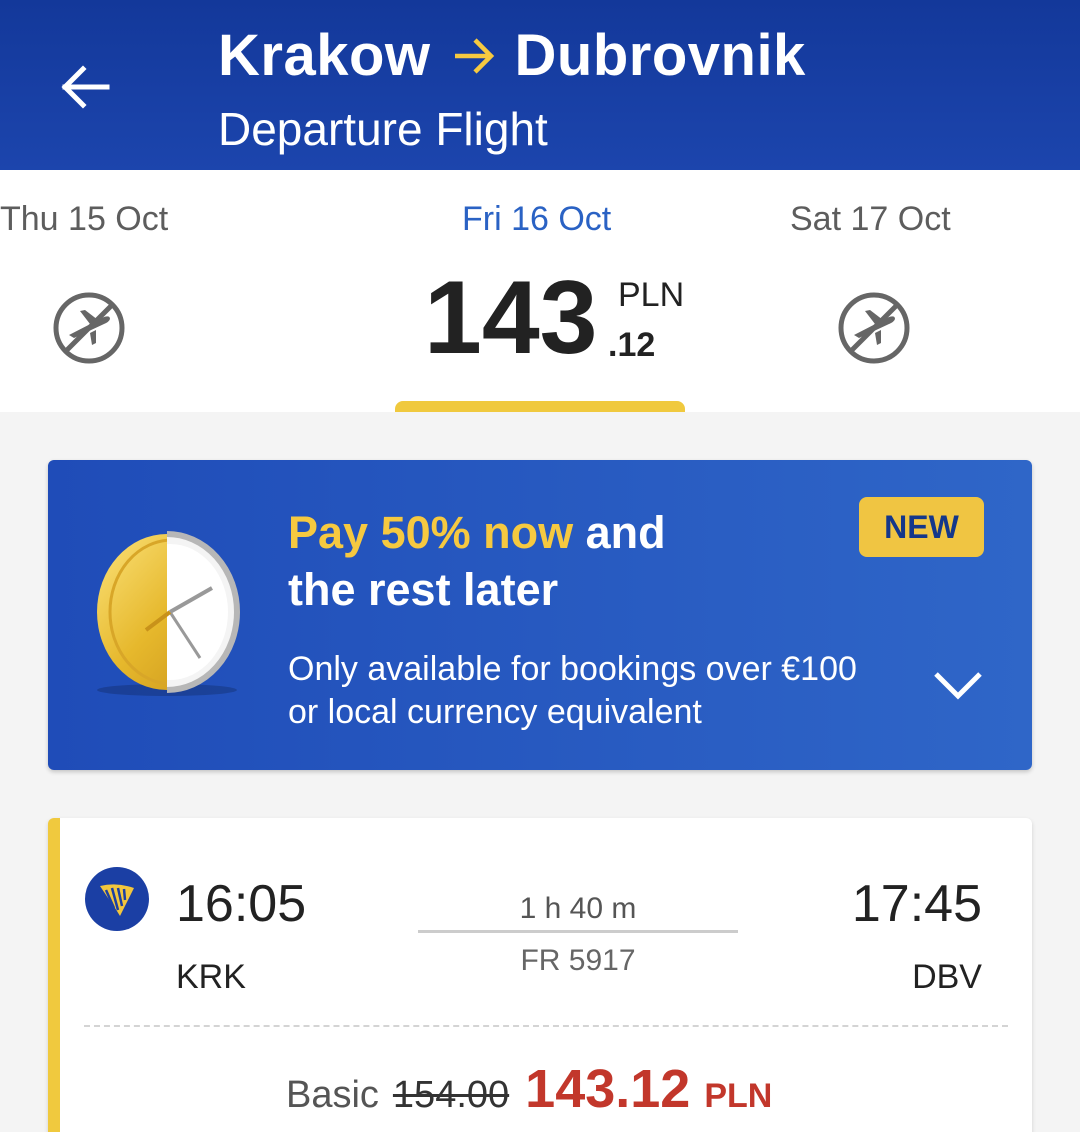  I want to click on page-subtitle: Departure Flight, so click(383, 129).